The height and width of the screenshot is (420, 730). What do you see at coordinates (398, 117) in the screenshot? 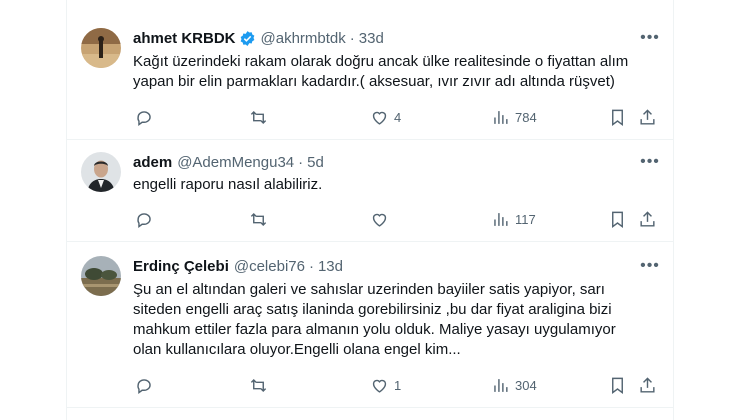
I see `like-count: 4` at bounding box center [398, 117].